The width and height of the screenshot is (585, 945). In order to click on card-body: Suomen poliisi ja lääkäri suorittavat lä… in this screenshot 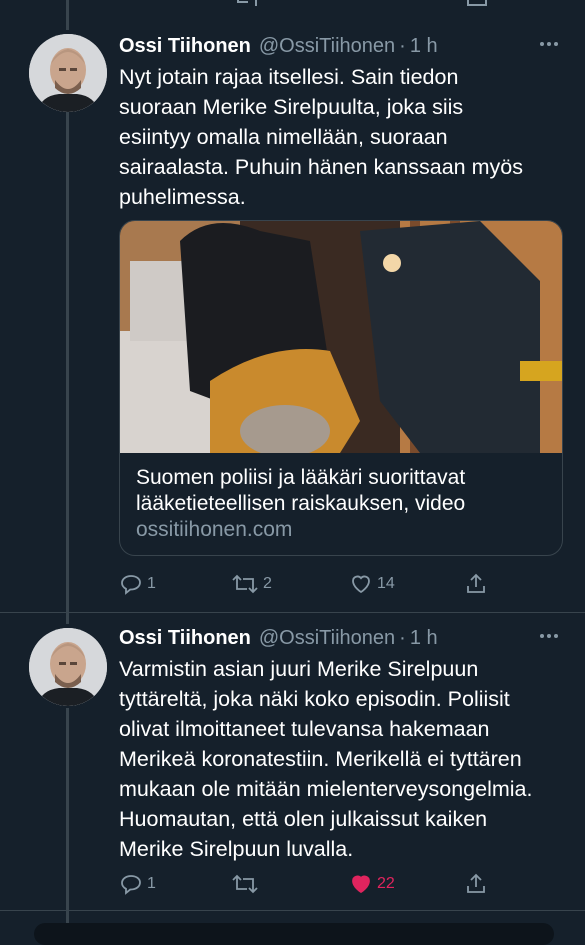, I will do `click(341, 504)`.